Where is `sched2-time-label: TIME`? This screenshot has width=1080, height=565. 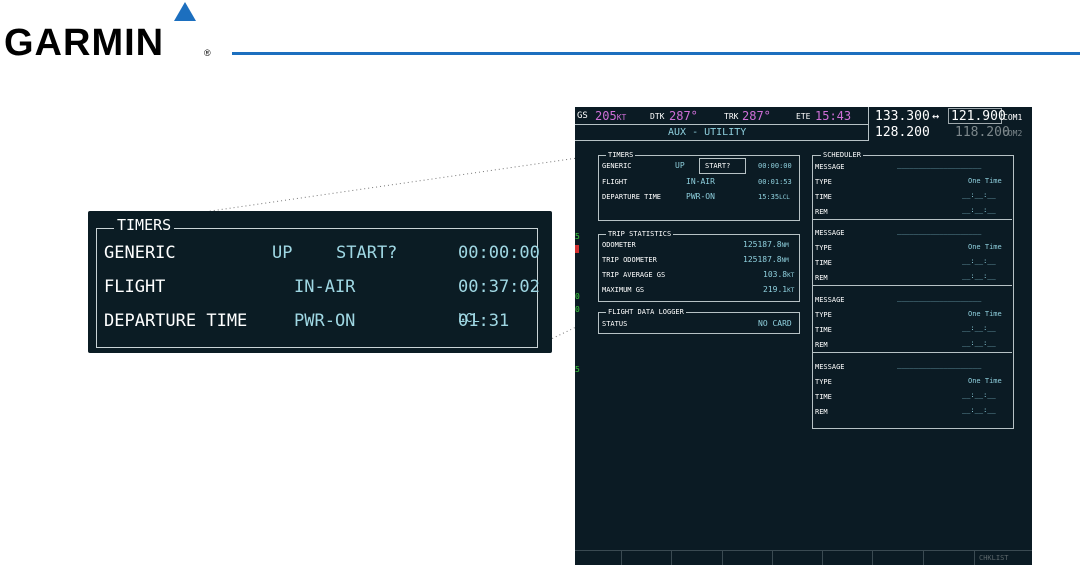
sched2-time-label: TIME is located at coordinates (823, 263).